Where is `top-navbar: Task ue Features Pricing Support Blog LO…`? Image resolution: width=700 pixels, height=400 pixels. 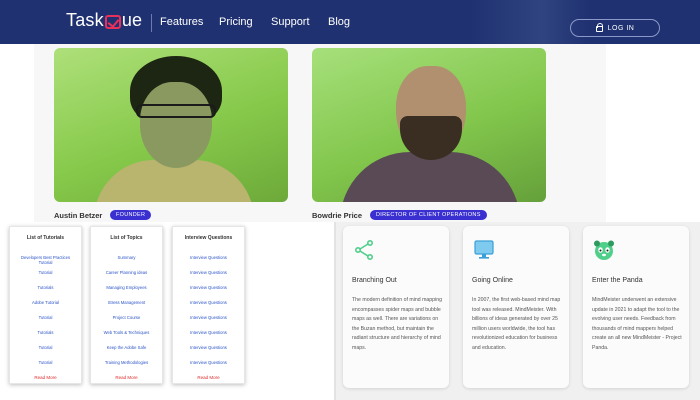
top-navbar: Task ue Features Pricing Support Blog LO… is located at coordinates (350, 22).